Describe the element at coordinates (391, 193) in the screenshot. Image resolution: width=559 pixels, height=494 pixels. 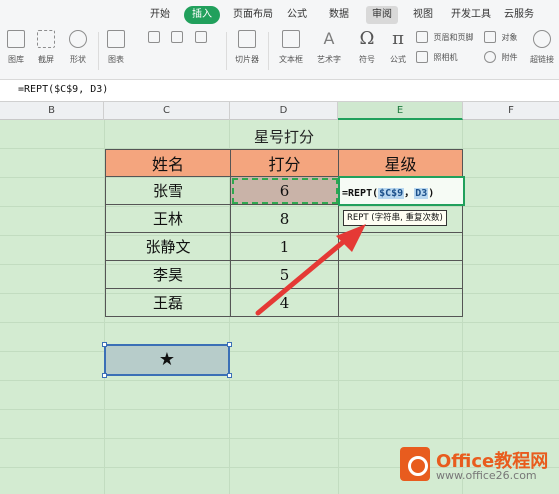
I see `reference-c9: $C$9` at that location.